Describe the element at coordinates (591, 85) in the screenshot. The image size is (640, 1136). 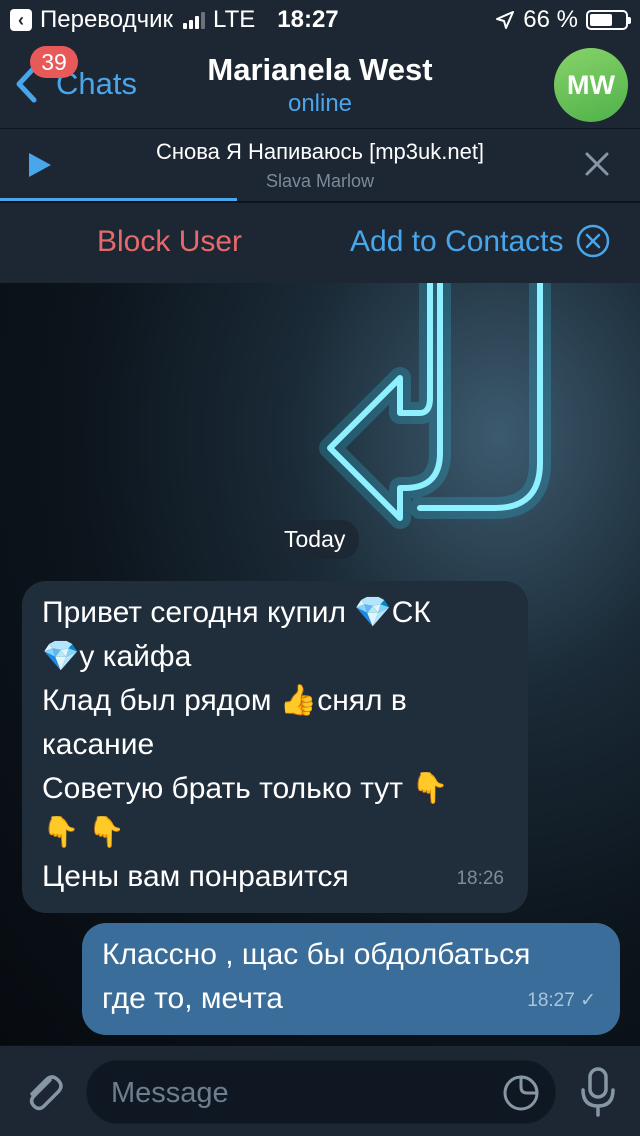
I see `avatar: MW` at that location.